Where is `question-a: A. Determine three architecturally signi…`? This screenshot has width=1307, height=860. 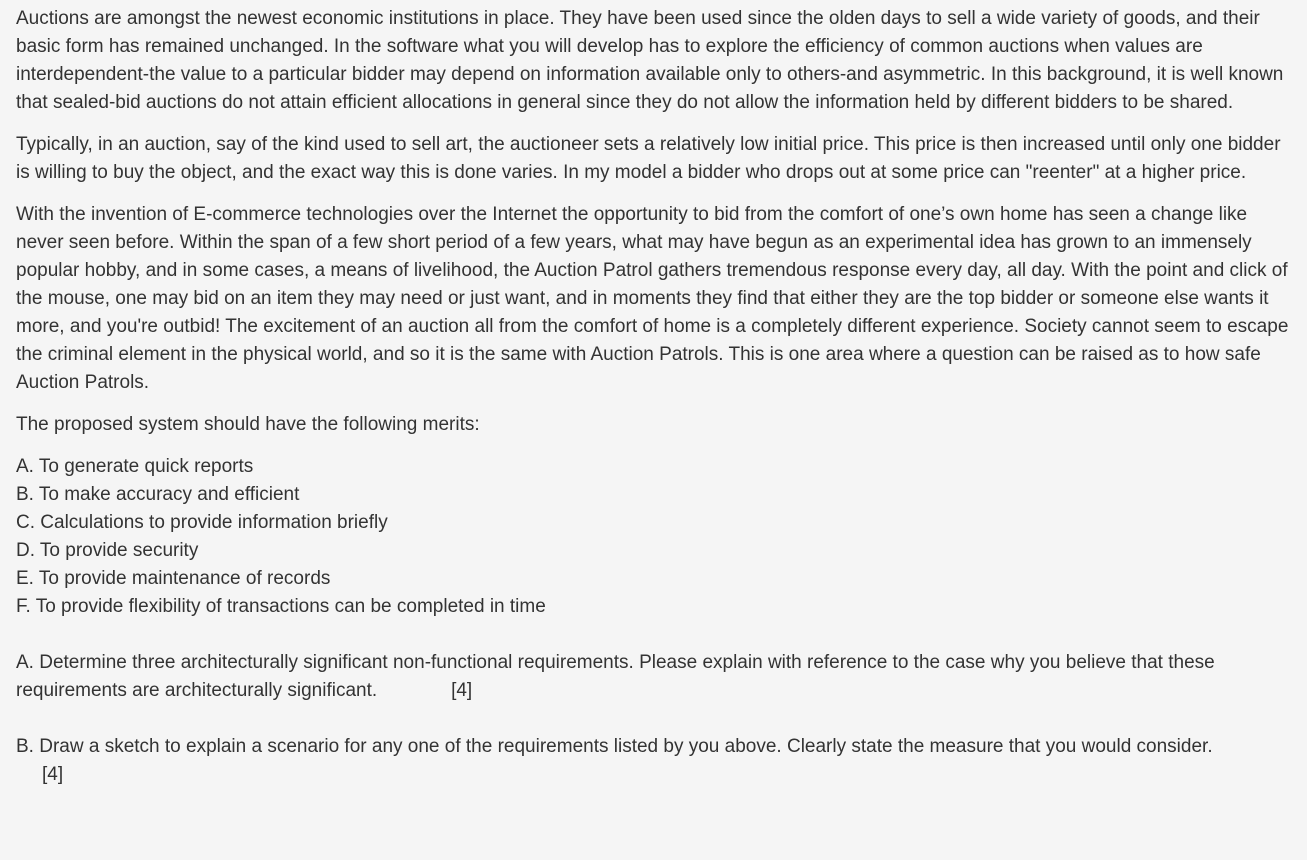
question-a: A. Determine three architecturally signi… is located at coordinates (653, 677).